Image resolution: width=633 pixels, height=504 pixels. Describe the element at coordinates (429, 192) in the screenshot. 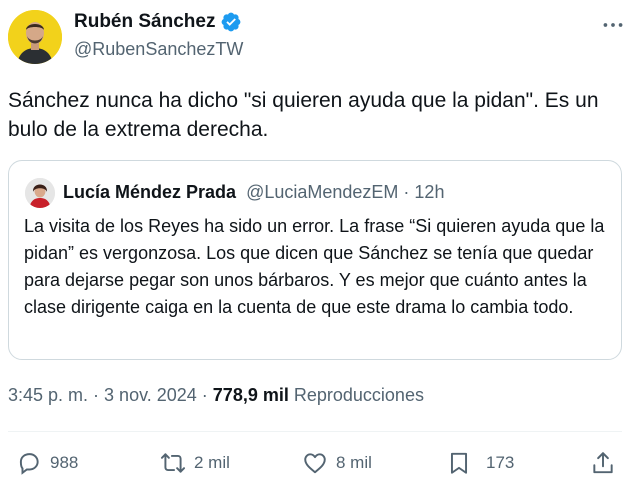

I see `quoted-time: 12h` at that location.